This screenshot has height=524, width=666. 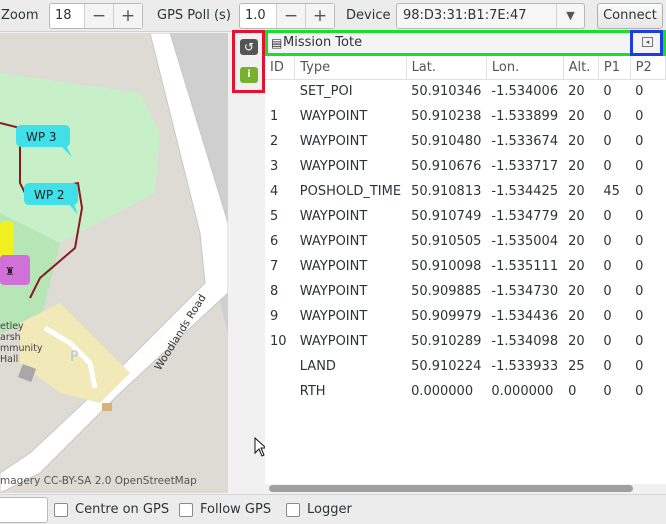 I want to click on table-row: 3 WAYPOINT 50.910676 -1.533717 20 0 0, so click(x=465, y=166).